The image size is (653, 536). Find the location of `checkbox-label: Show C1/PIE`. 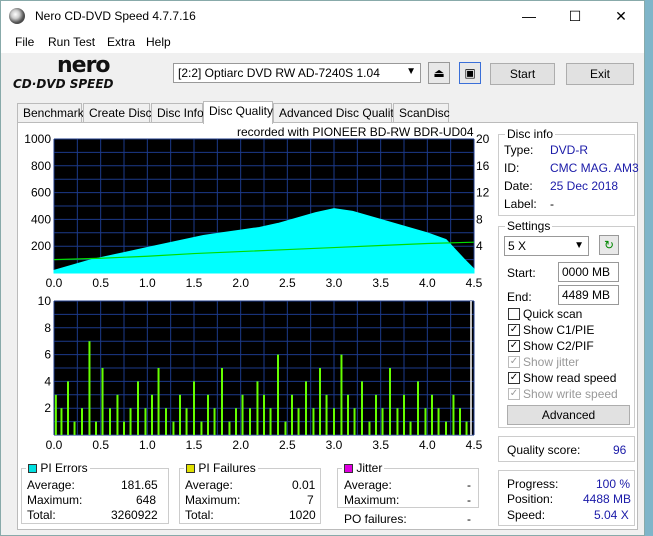

checkbox-label: Show C1/PIE is located at coordinates (559, 330).